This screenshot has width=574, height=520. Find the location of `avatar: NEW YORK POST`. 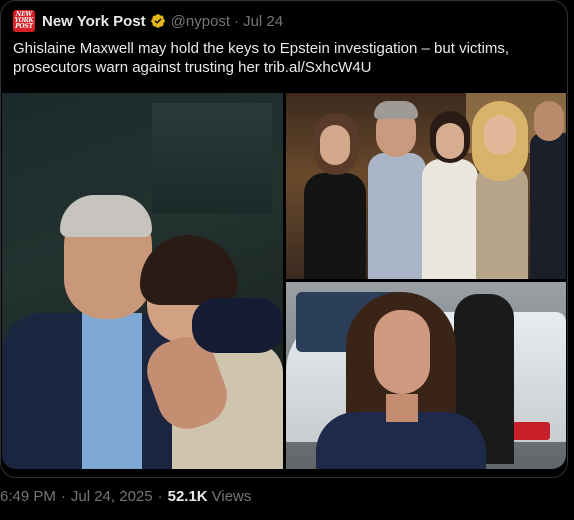

avatar: NEW YORK POST is located at coordinates (24, 21).